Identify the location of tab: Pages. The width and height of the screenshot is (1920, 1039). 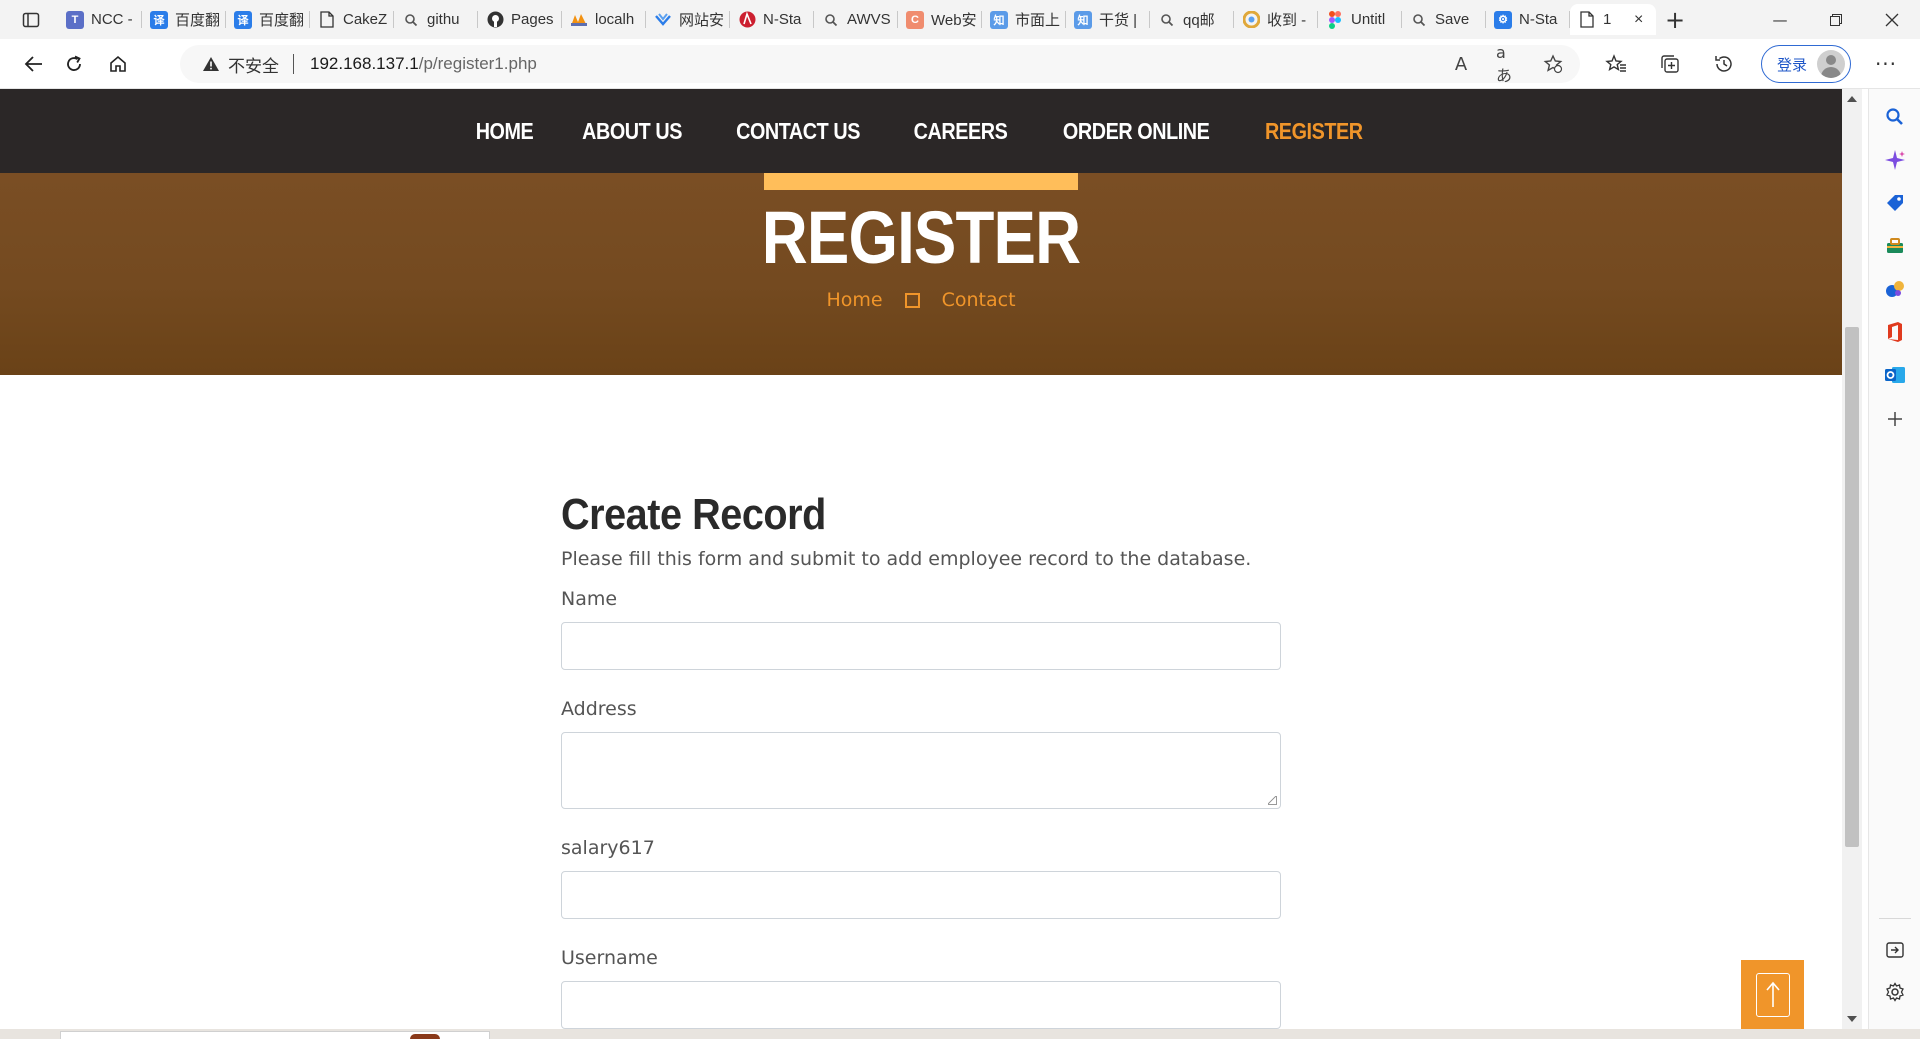
(520, 19).